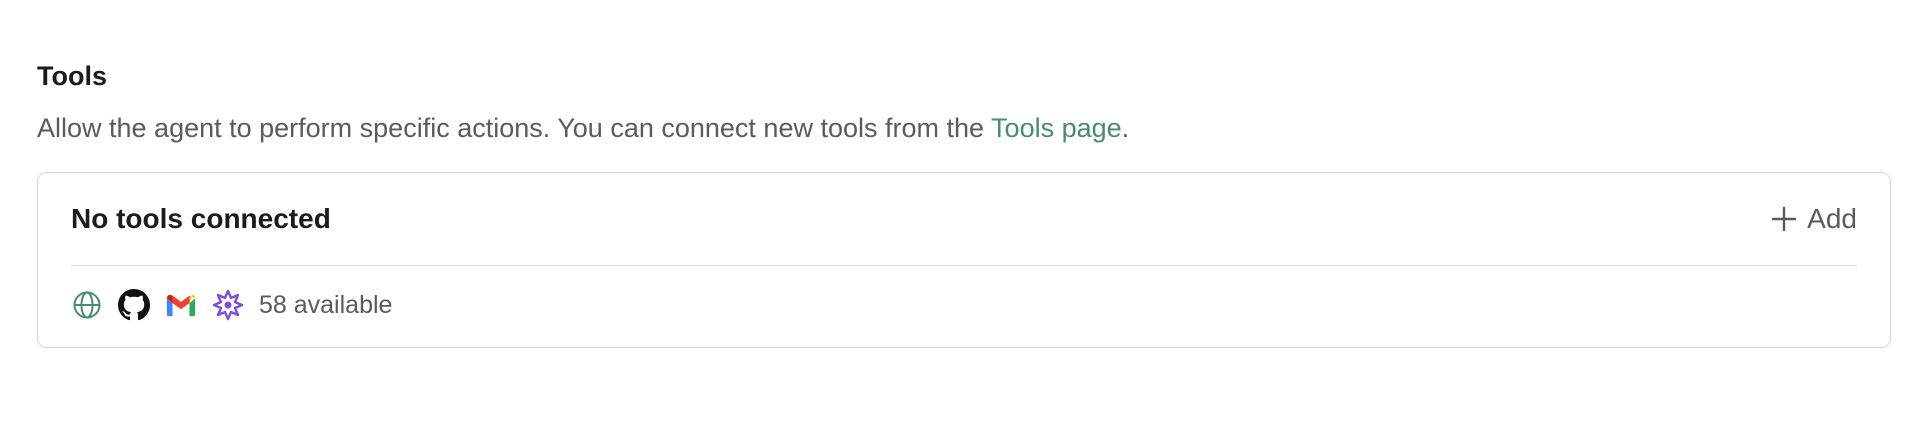  I want to click on add-tool-button: Add, so click(1814, 219).